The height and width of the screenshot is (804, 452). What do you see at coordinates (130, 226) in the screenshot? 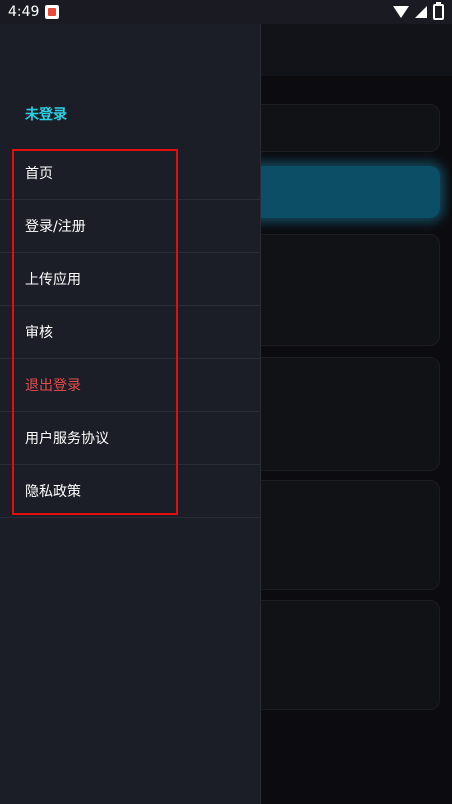
I see `menu-item-login-register: 登录/注册` at bounding box center [130, 226].